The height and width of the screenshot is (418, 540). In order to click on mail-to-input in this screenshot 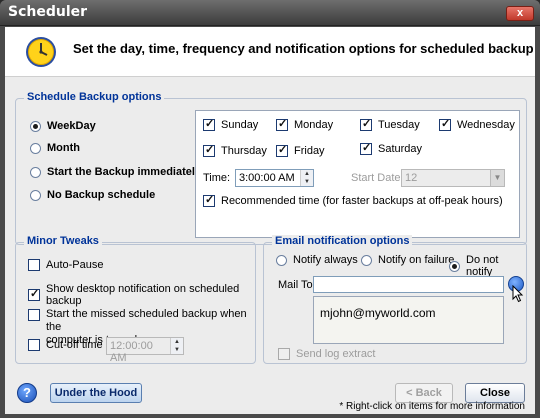, I will do `click(408, 284)`.